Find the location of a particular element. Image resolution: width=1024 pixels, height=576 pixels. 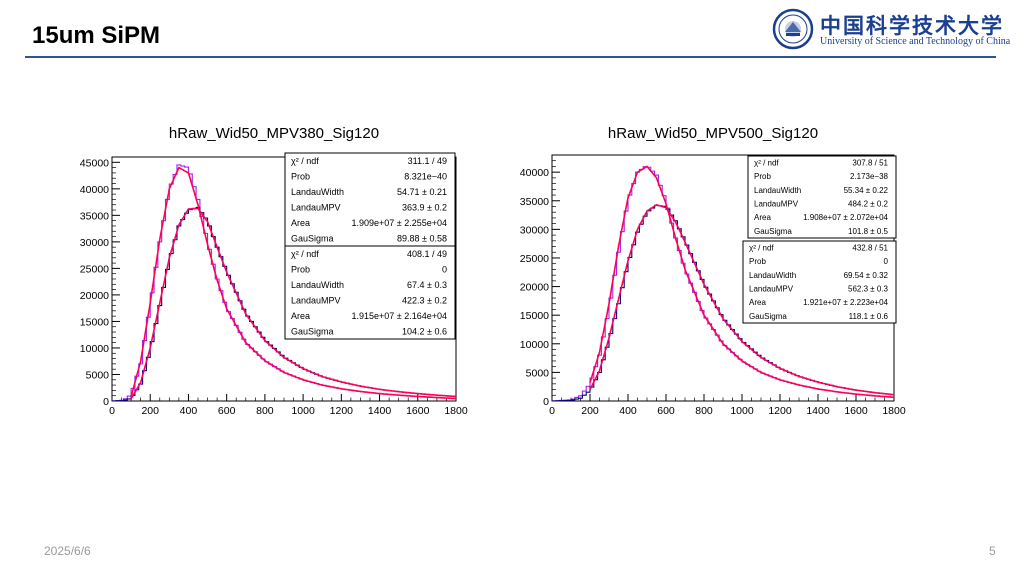

y-tick-label: 25000 is located at coordinates (534, 259).